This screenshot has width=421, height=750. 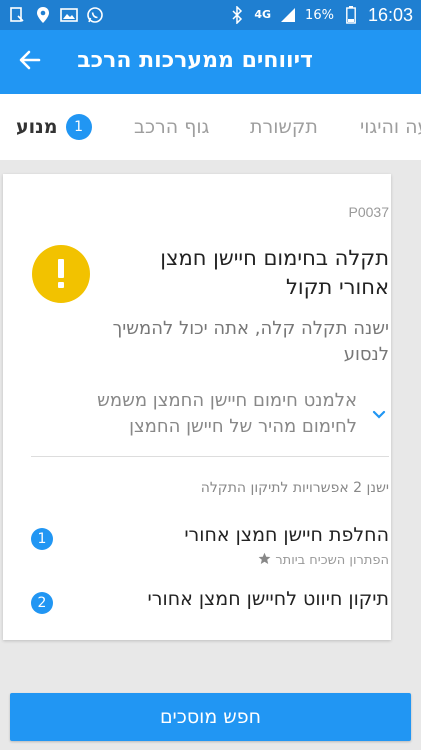 I want to click on find-garages-button: חפש מוסכים, so click(x=210, y=717).